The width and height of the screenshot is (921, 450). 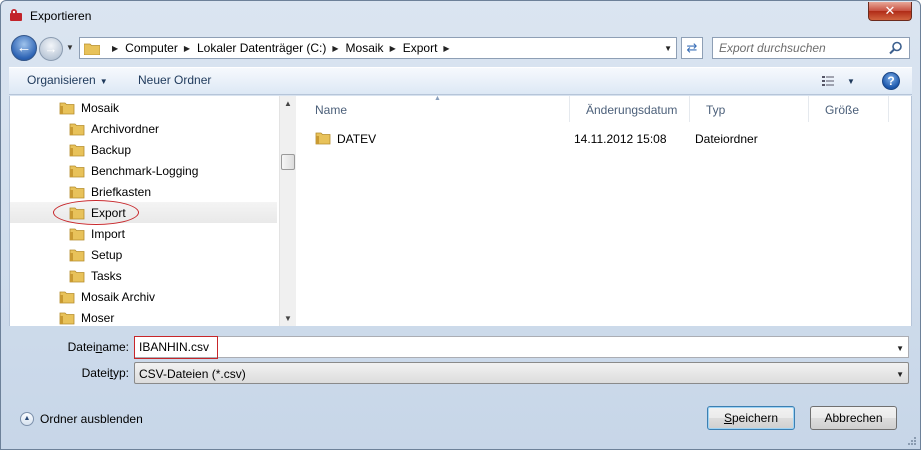 What do you see at coordinates (70, 47) in the screenshot?
I see `recent-pages-dropdown-icon: ▼` at bounding box center [70, 47].